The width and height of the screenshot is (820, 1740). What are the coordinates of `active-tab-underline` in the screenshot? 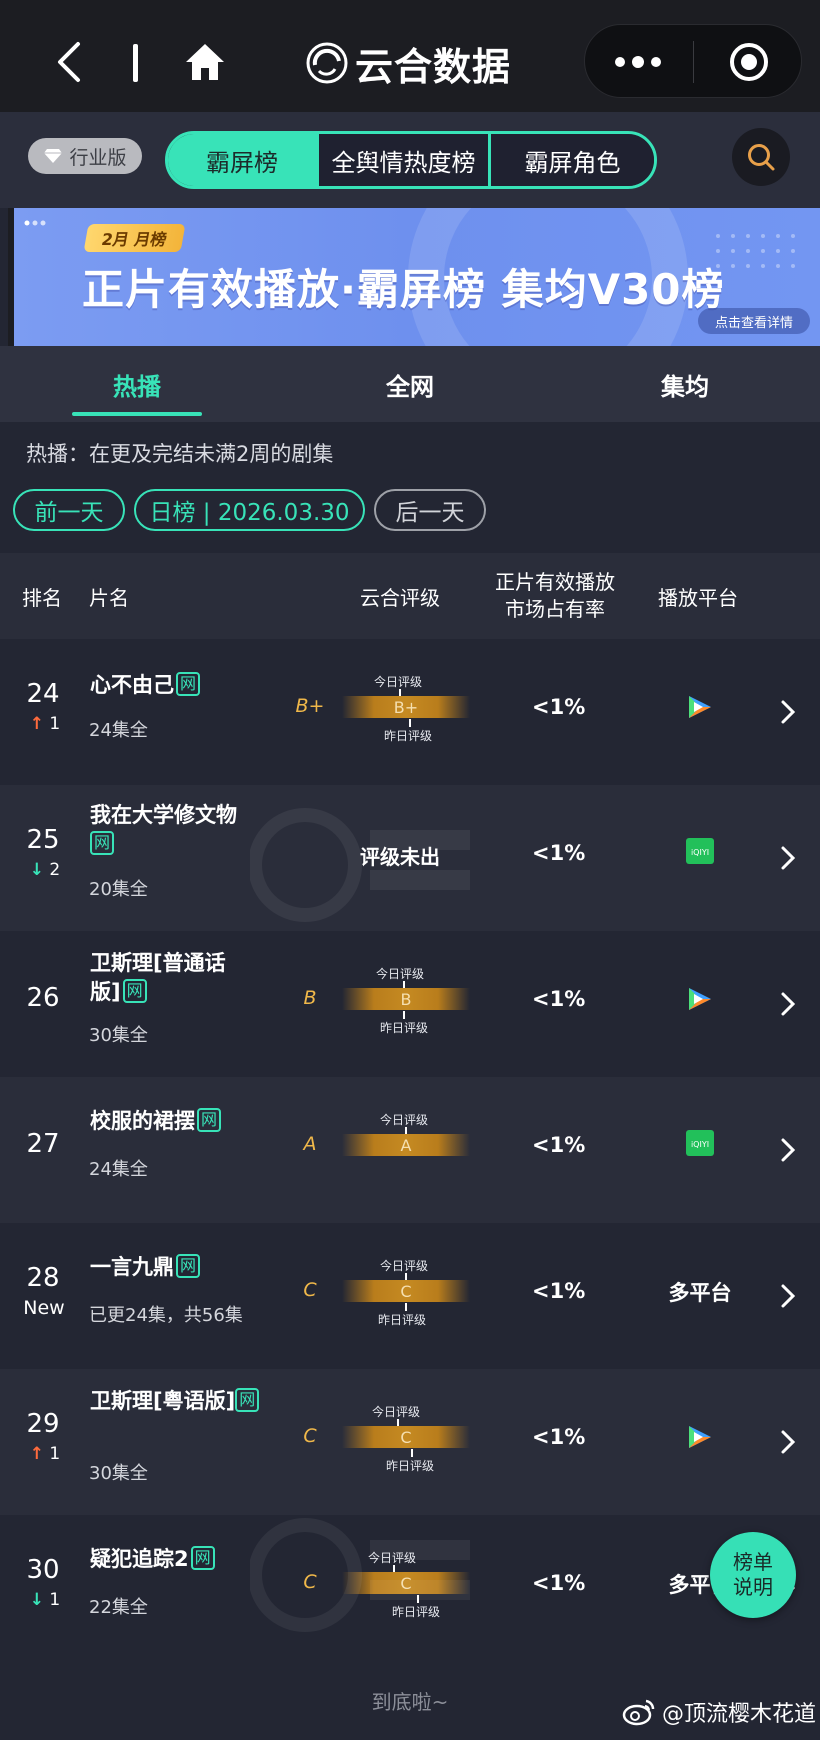 It's located at (137, 414).